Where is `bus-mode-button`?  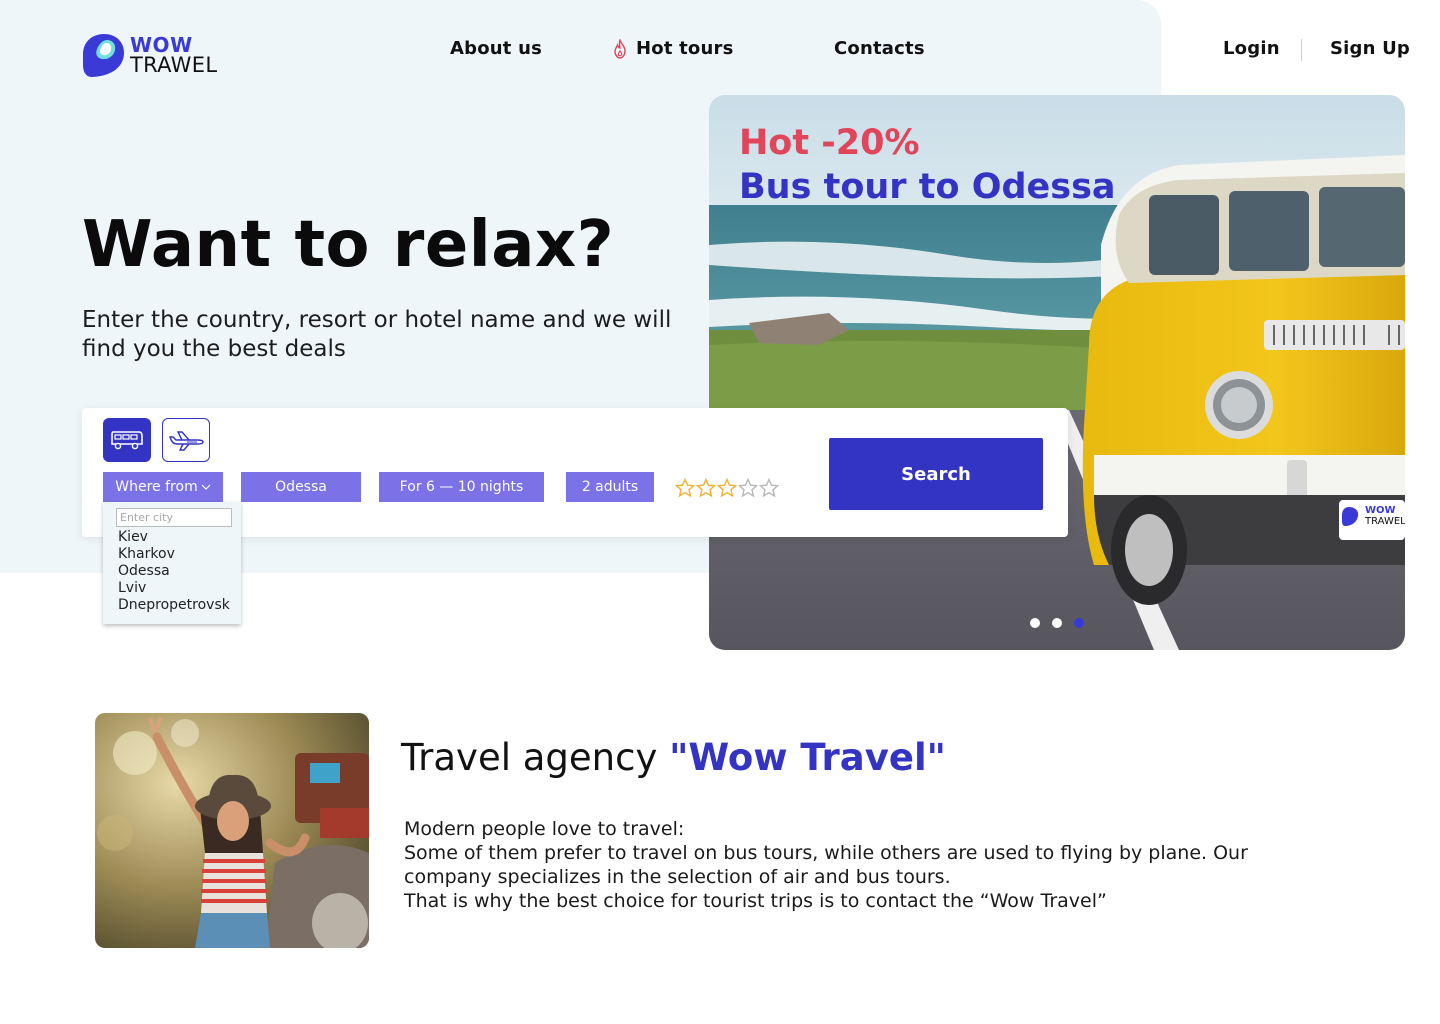
bus-mode-button is located at coordinates (127, 440).